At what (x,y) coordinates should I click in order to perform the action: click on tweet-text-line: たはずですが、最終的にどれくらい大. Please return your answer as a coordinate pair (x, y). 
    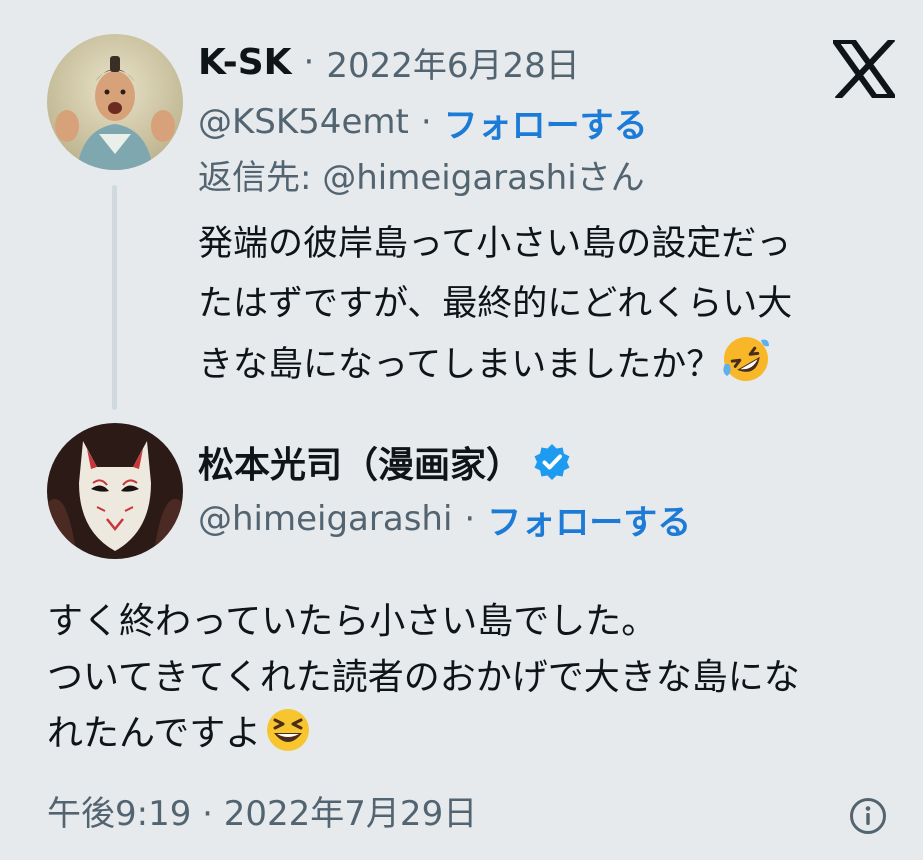
    Looking at the image, I should click on (495, 304).